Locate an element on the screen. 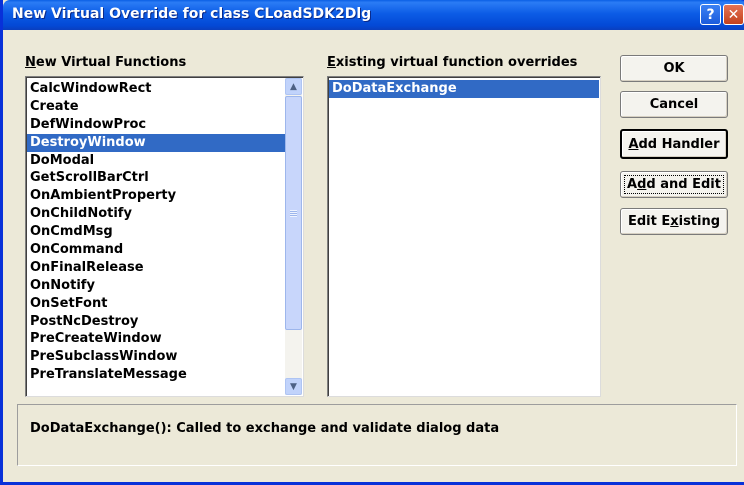 The width and height of the screenshot is (744, 485). close-button: ✕ is located at coordinates (733, 14).